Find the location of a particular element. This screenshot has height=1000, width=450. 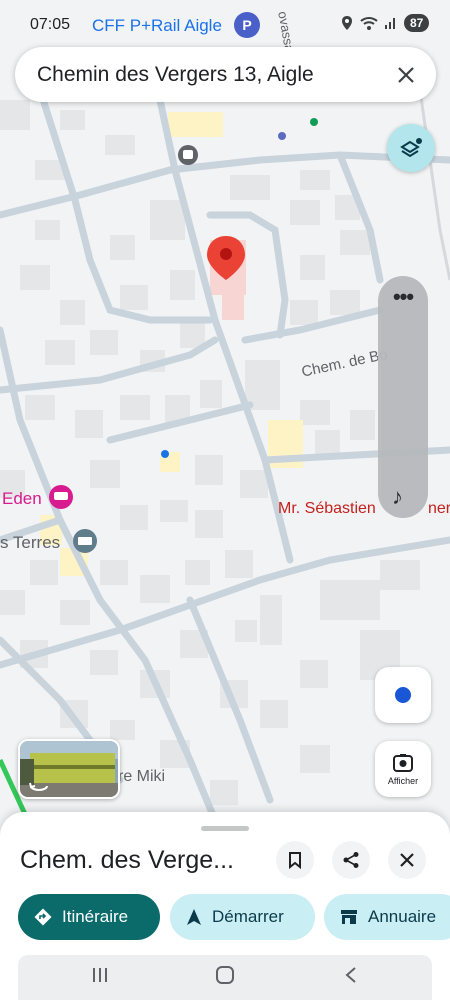

bookmark-button is located at coordinates (295, 860).